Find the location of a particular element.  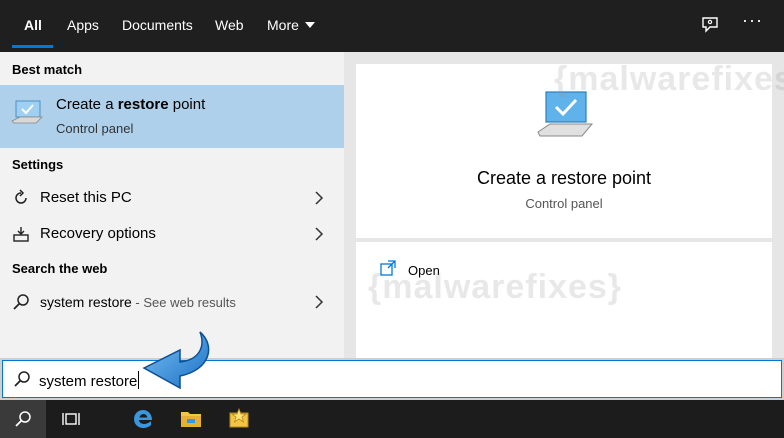

preview-subtitle: Control panel is located at coordinates (564, 203).